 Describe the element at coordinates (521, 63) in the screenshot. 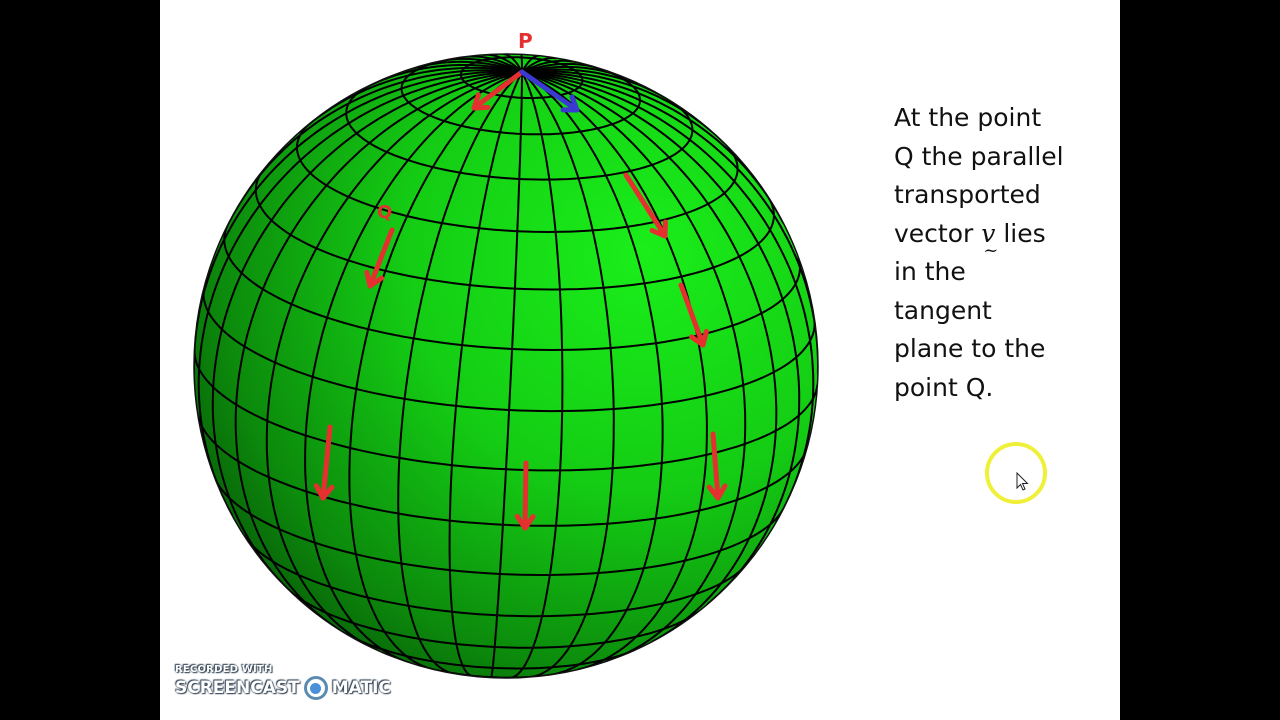

I see `meridian-line` at that location.